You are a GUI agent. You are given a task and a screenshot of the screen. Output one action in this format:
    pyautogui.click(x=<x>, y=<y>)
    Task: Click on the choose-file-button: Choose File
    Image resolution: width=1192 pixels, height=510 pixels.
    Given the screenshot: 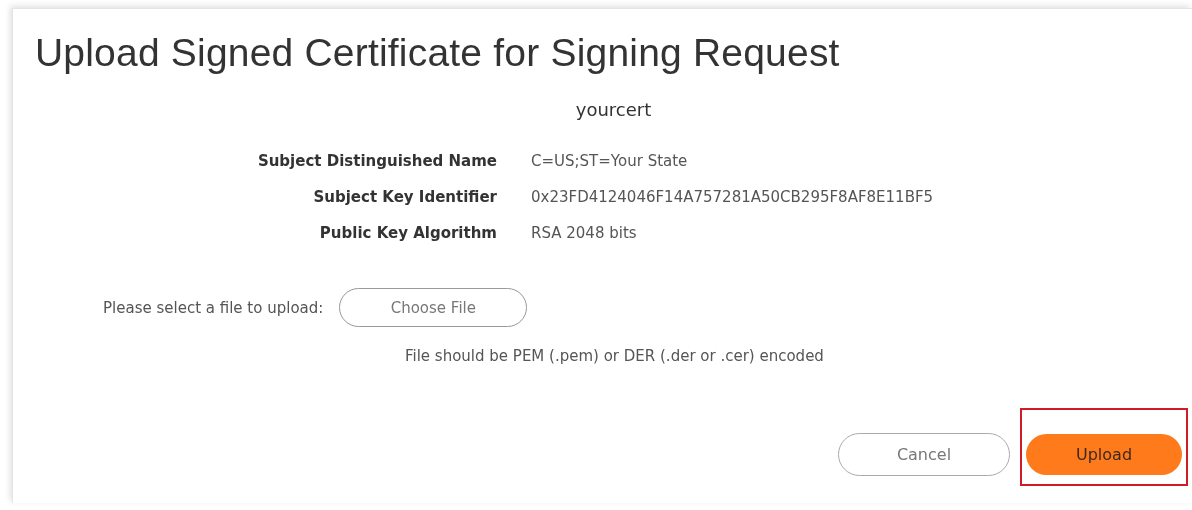 What is the action you would take?
    pyautogui.click(x=433, y=307)
    